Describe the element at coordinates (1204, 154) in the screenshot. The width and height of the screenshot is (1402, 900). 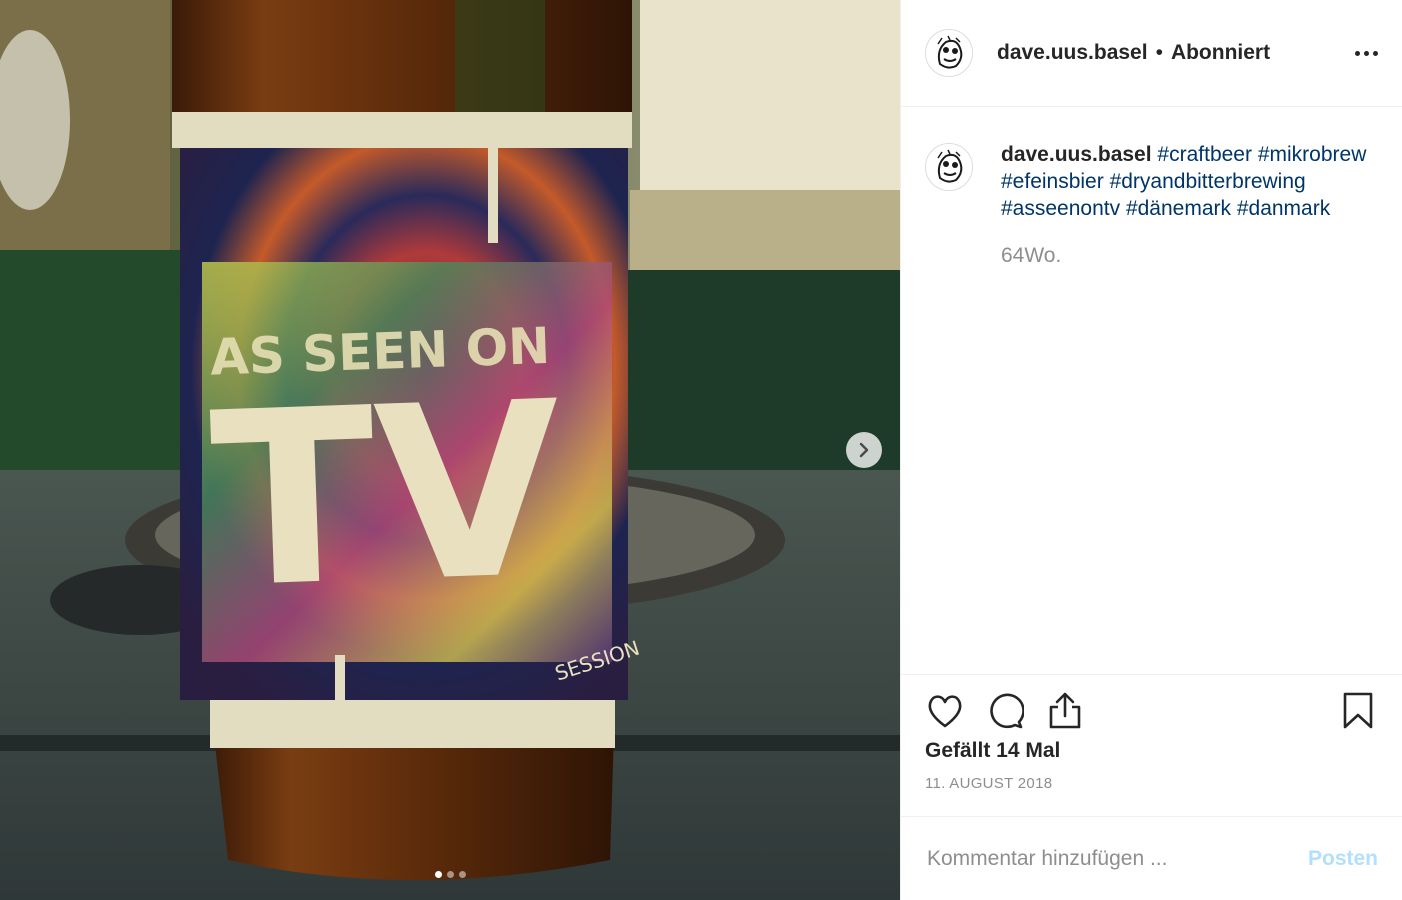
I see `hashtag-link: #craftbeer` at that location.